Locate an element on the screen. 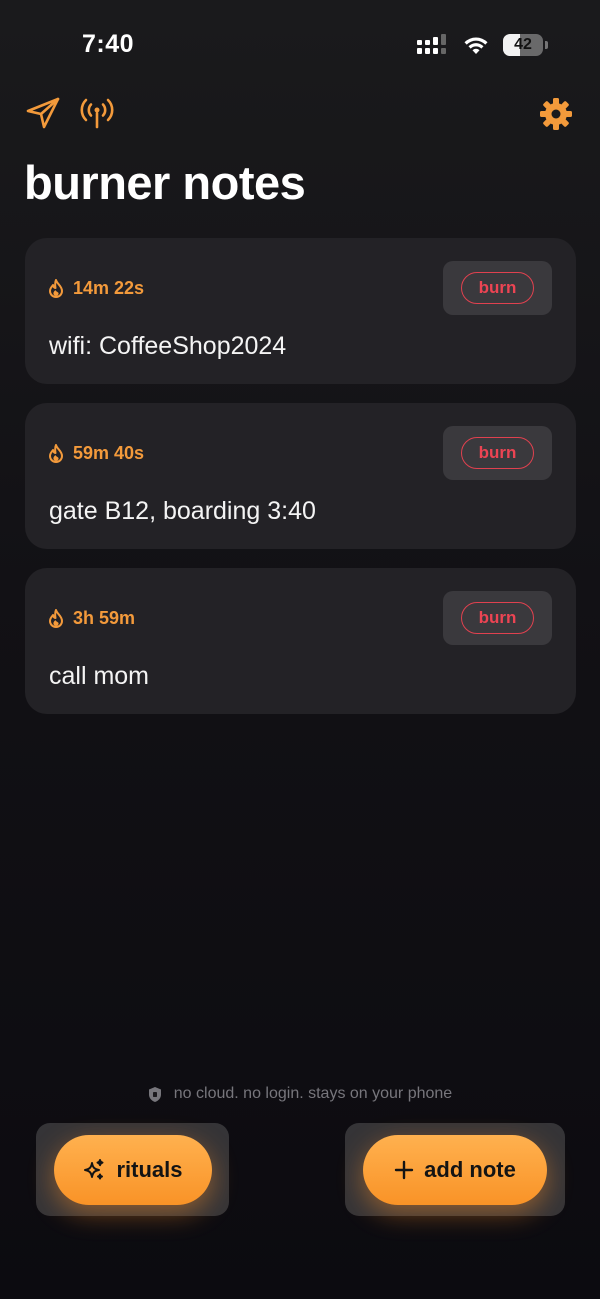 The image size is (600, 1299). battery-nub is located at coordinates (546, 45).